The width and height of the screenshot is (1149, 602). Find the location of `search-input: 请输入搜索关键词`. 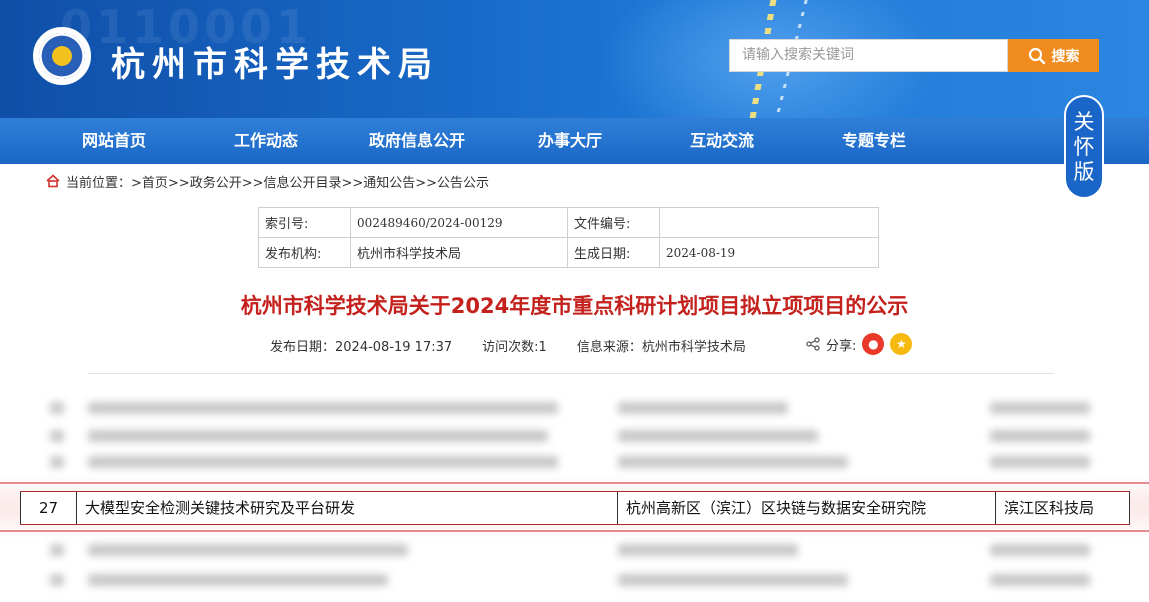

search-input: 请输入搜索关键词 is located at coordinates (868, 55).